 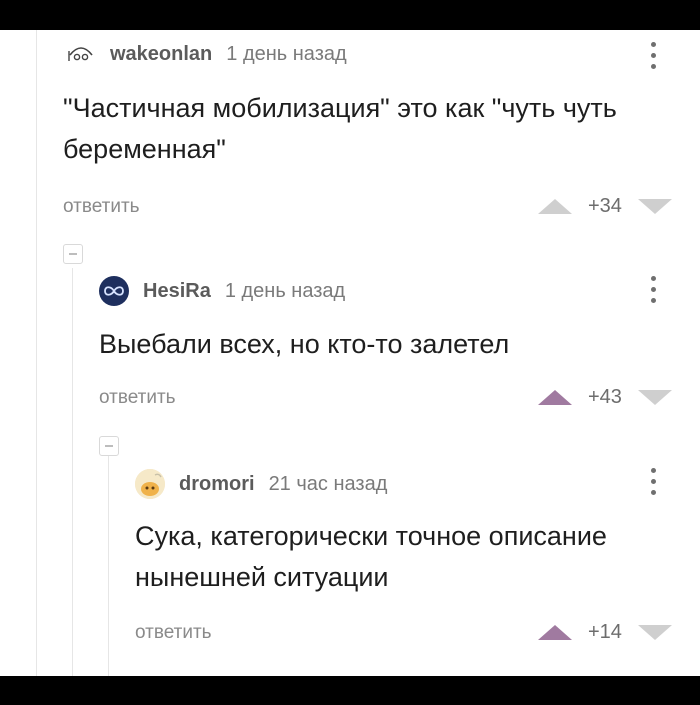 I want to click on rating-control: +14, so click(x=605, y=631).